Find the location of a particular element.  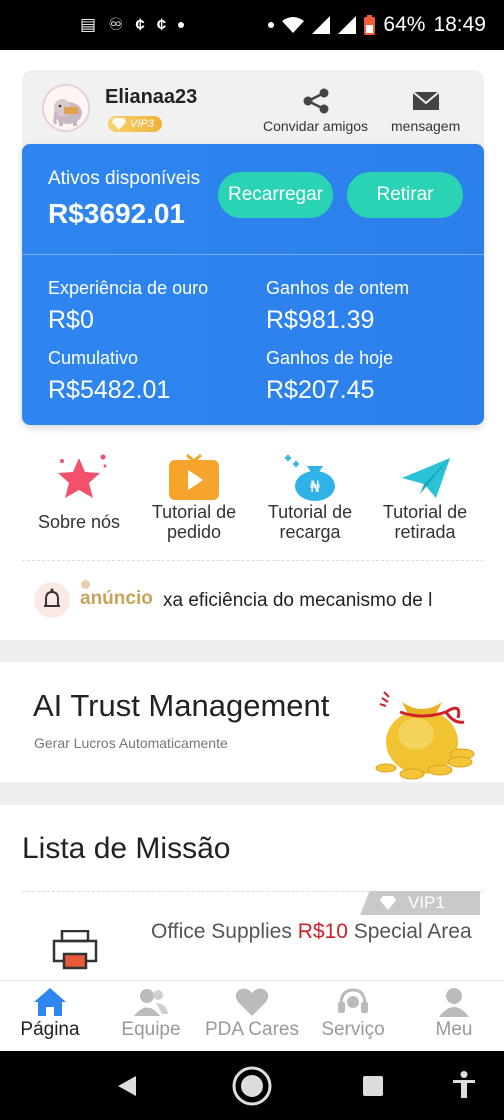

mission-item-area: Special Area is located at coordinates (412, 931).